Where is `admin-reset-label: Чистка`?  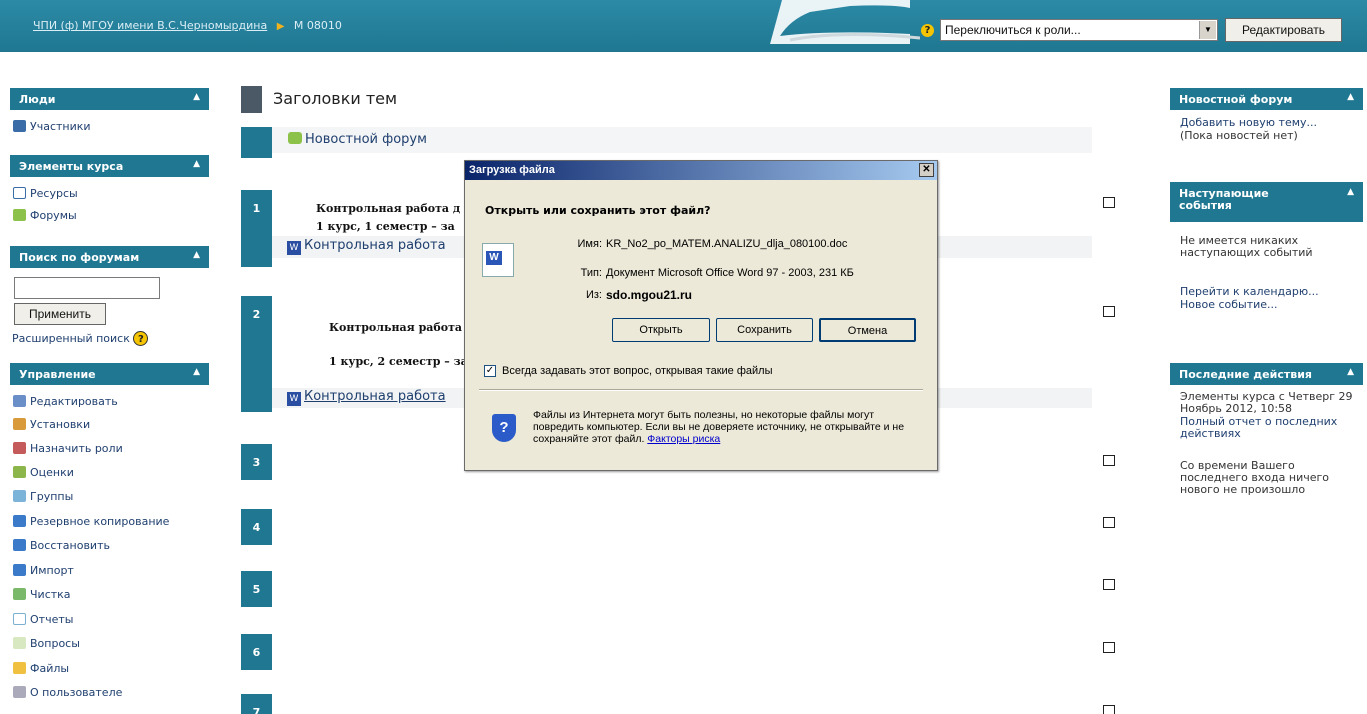 admin-reset-label: Чистка is located at coordinates (50, 594).